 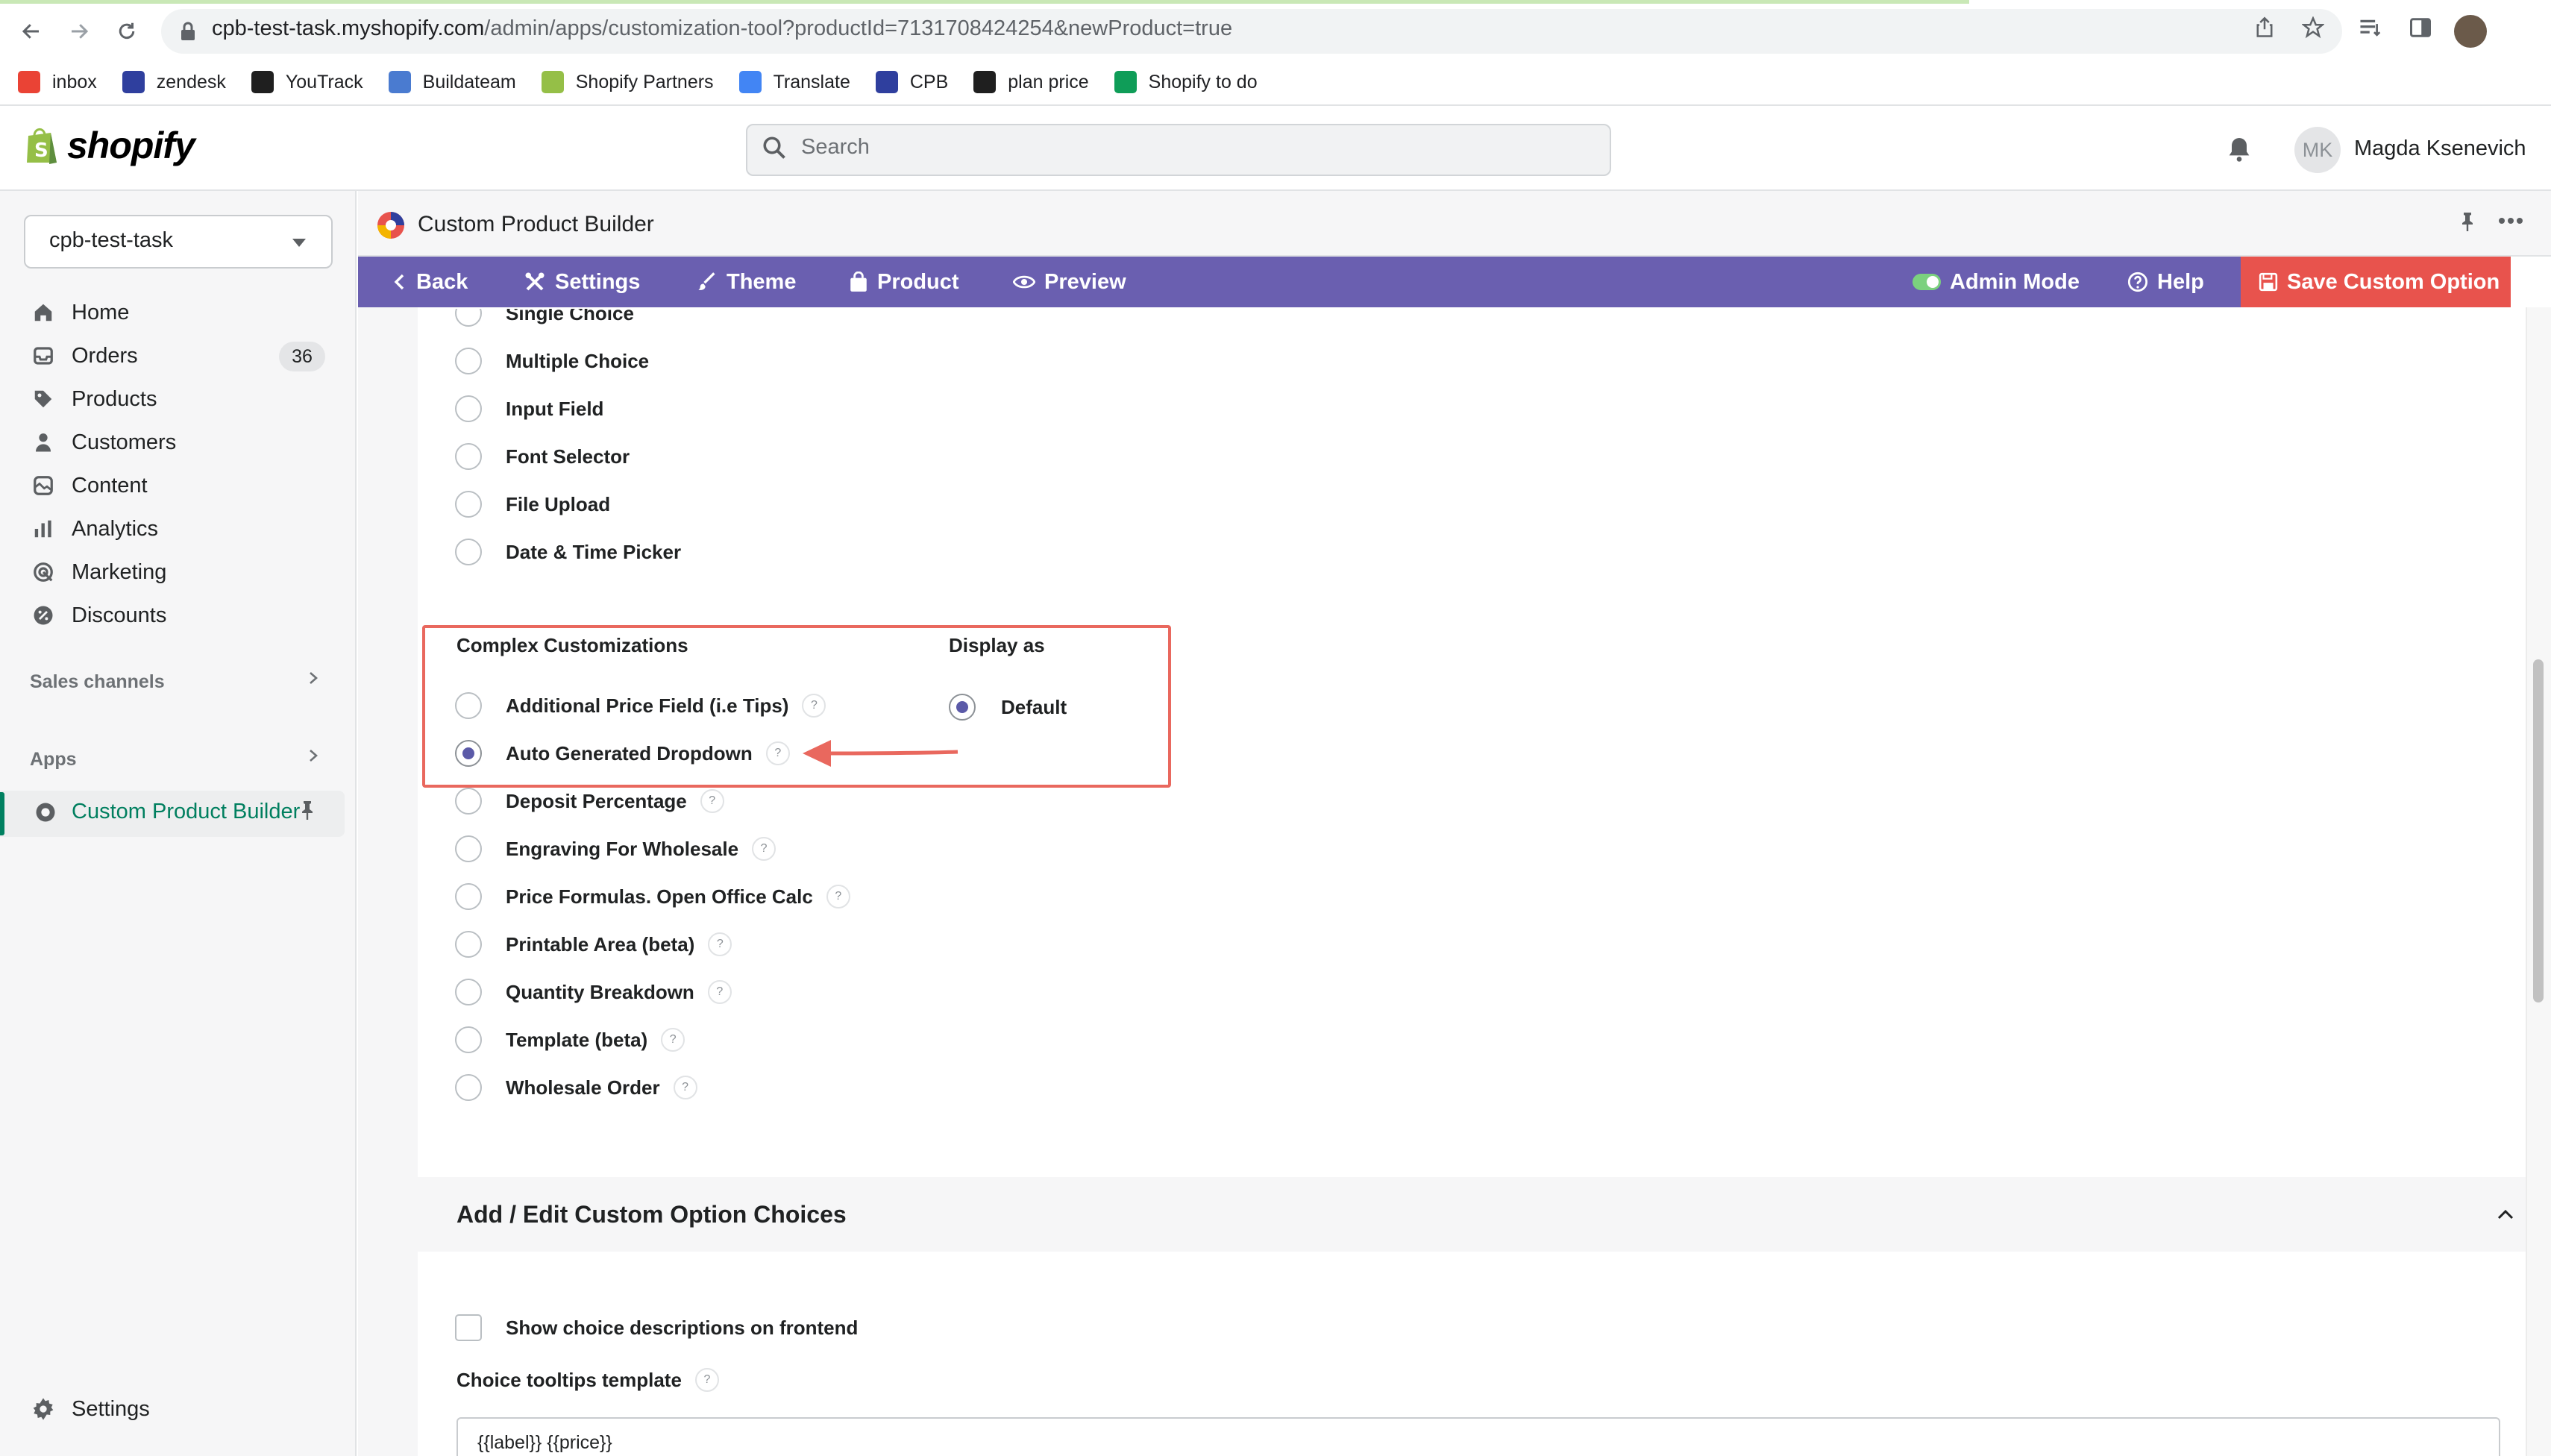 I want to click on back-arrow-icon, so click(x=31, y=31).